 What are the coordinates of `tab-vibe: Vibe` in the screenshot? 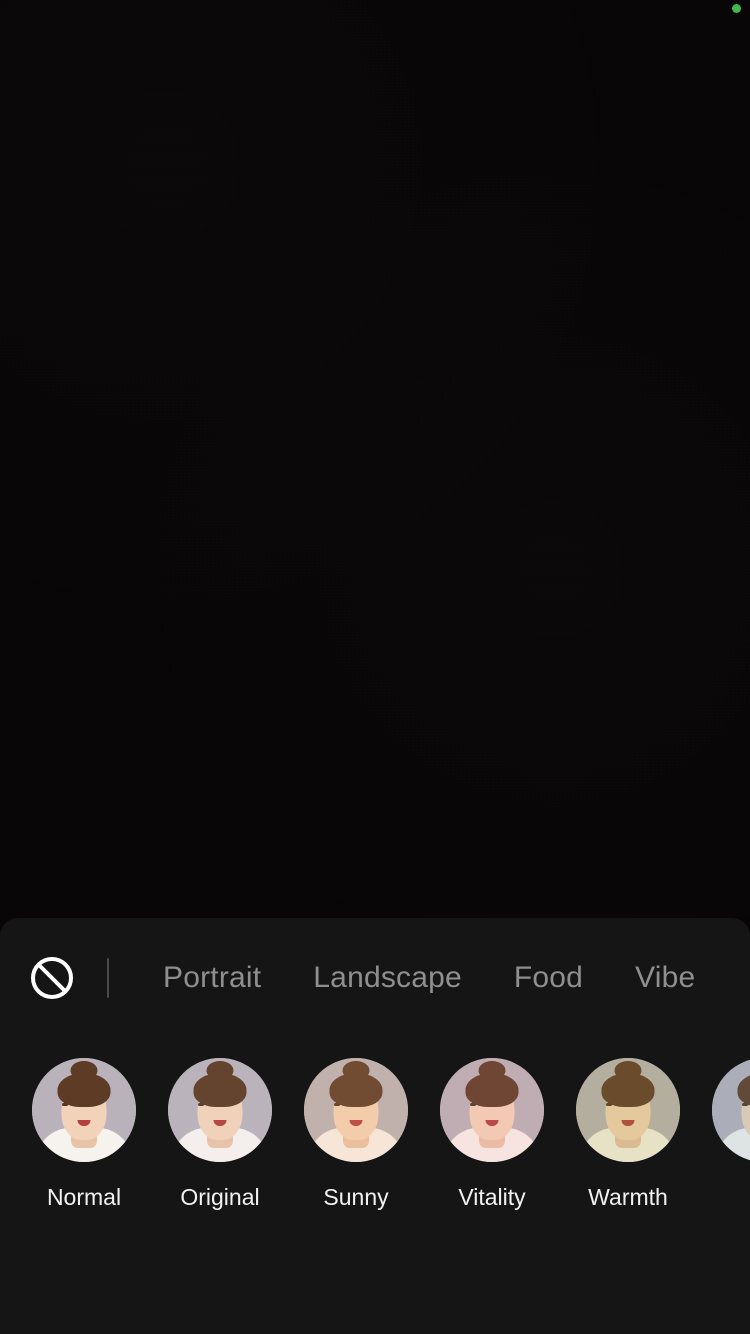 It's located at (665, 978).